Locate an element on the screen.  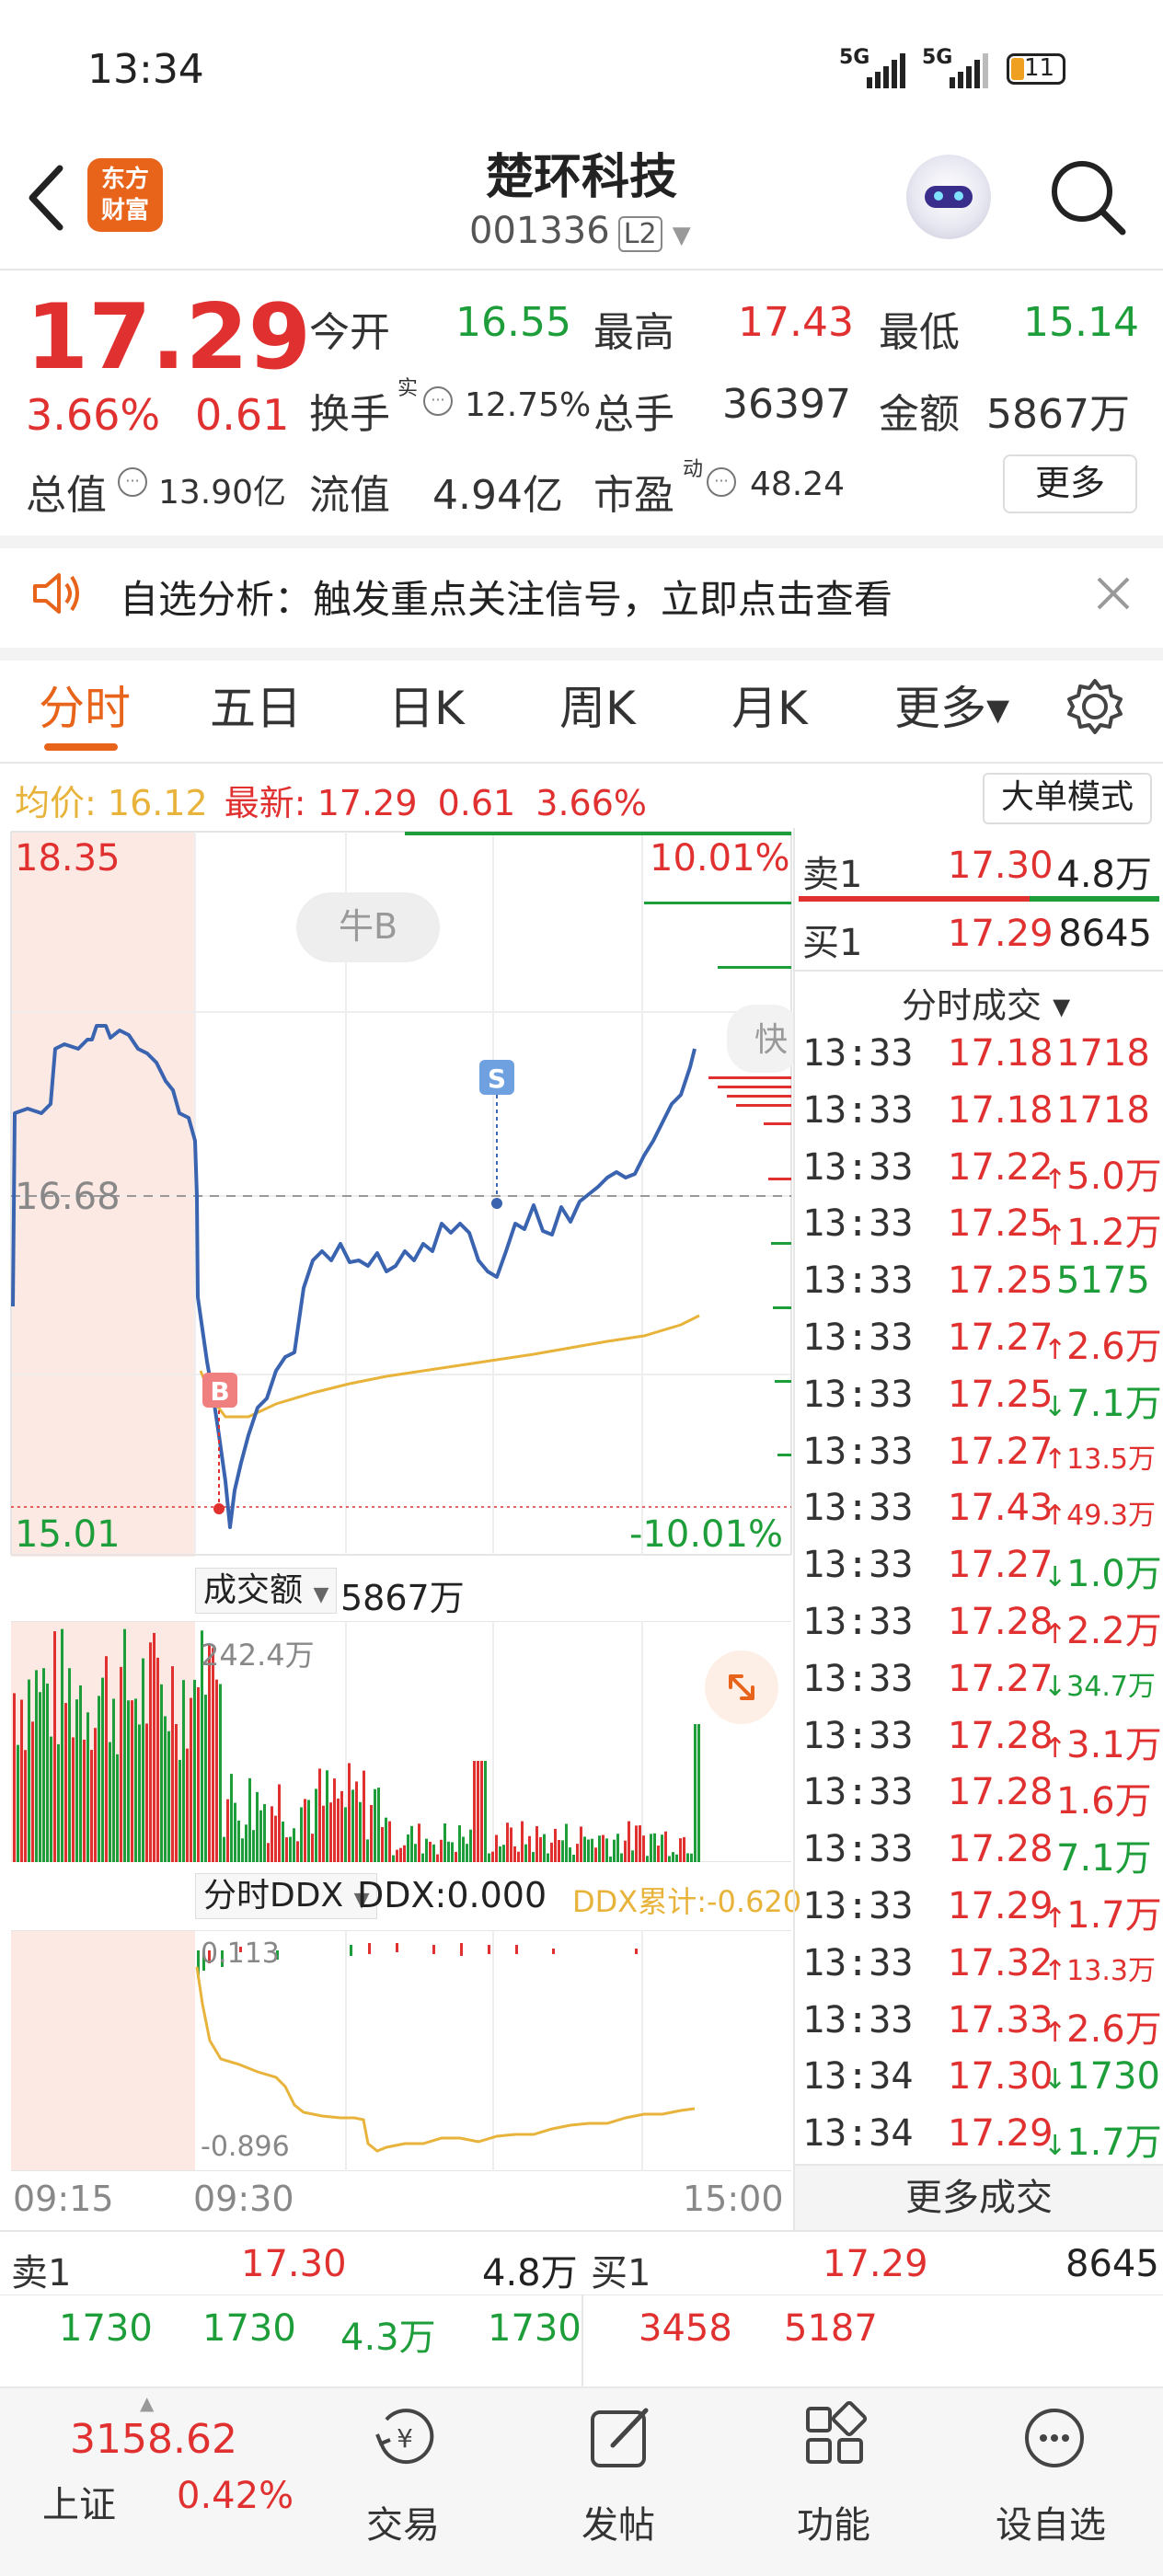
sell-buy-ratio-bar is located at coordinates (979, 899).